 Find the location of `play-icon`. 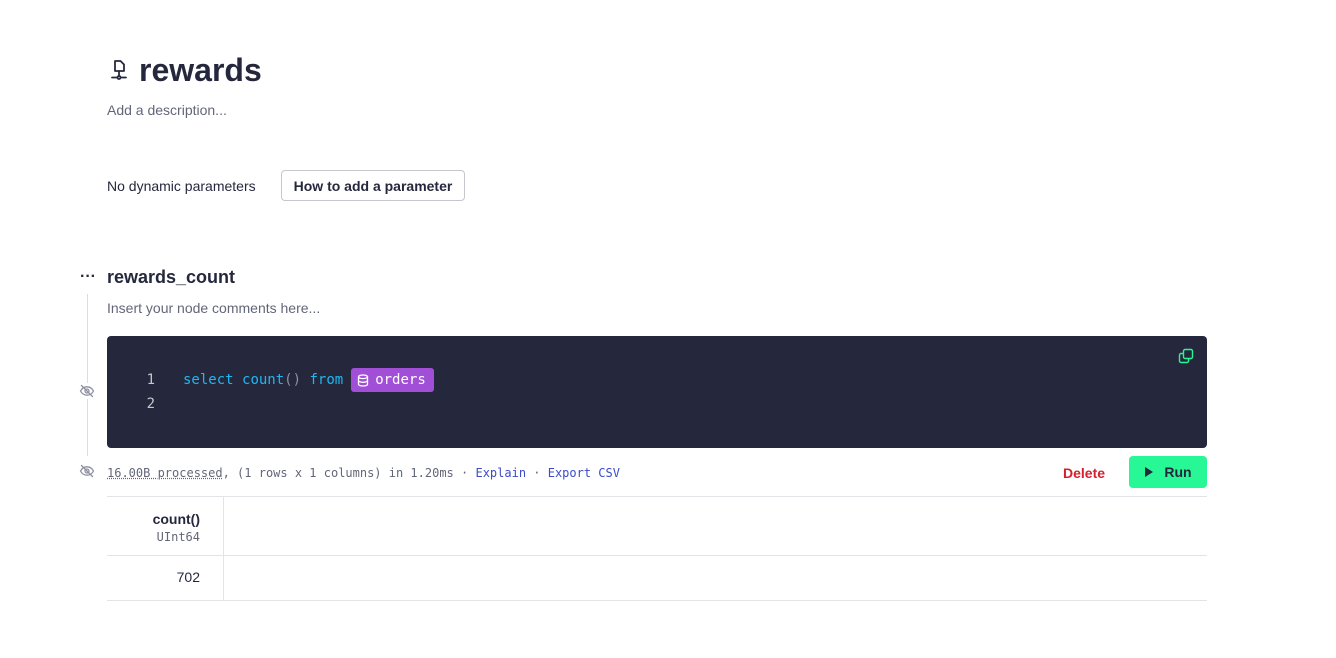

play-icon is located at coordinates (1149, 472).